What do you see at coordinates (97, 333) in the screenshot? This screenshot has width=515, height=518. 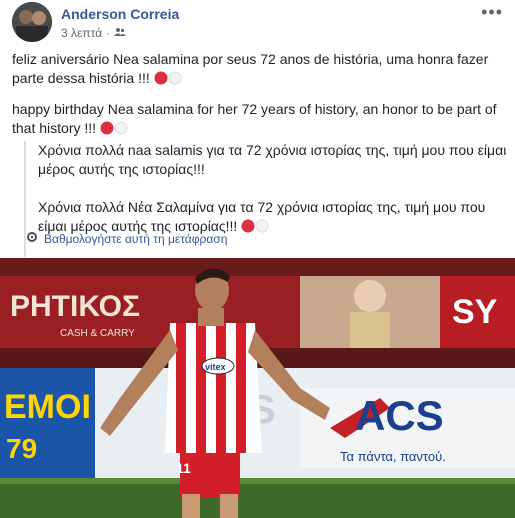 I see `banner-left-subtext: CASH & CARRY` at bounding box center [97, 333].